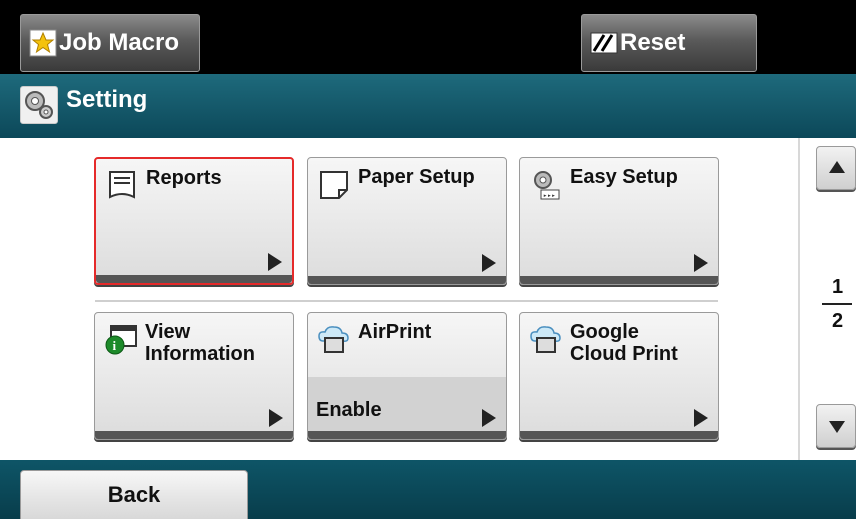 The width and height of the screenshot is (856, 519). I want to click on view-information-label: View Information, so click(200, 343).